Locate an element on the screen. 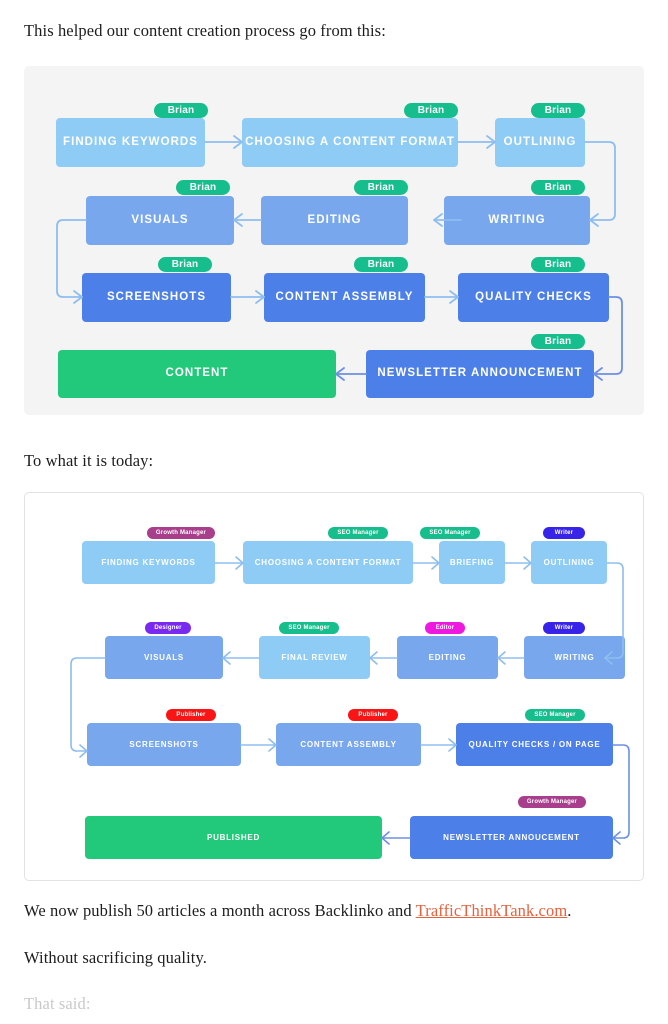  owner-badge: Designer is located at coordinates (168, 628).